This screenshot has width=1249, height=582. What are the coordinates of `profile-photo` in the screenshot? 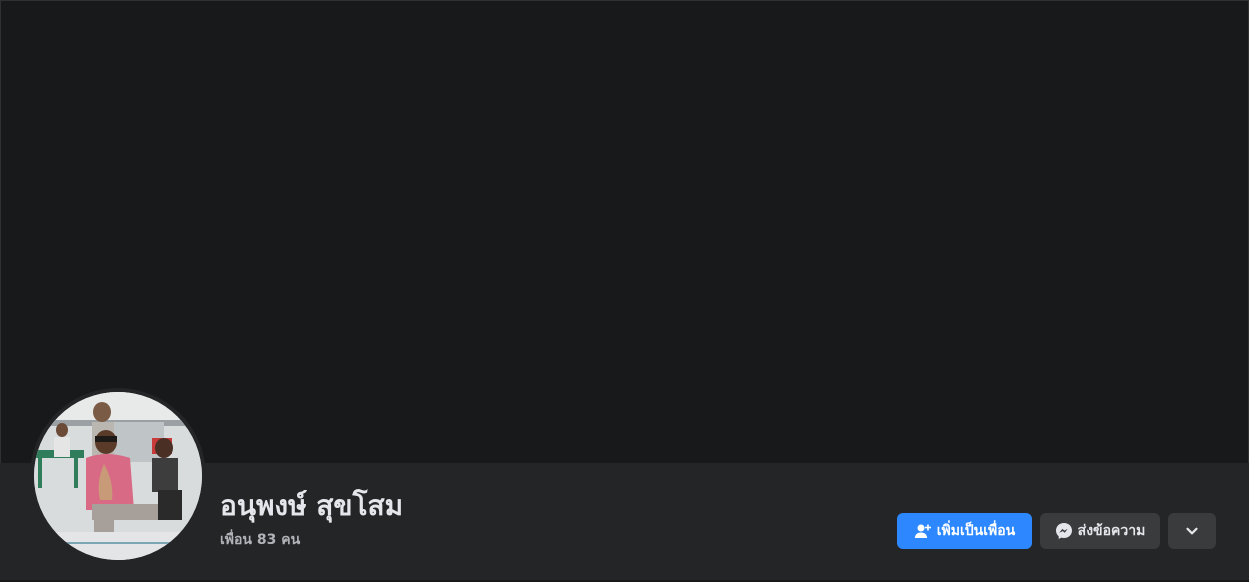 It's located at (118, 476).